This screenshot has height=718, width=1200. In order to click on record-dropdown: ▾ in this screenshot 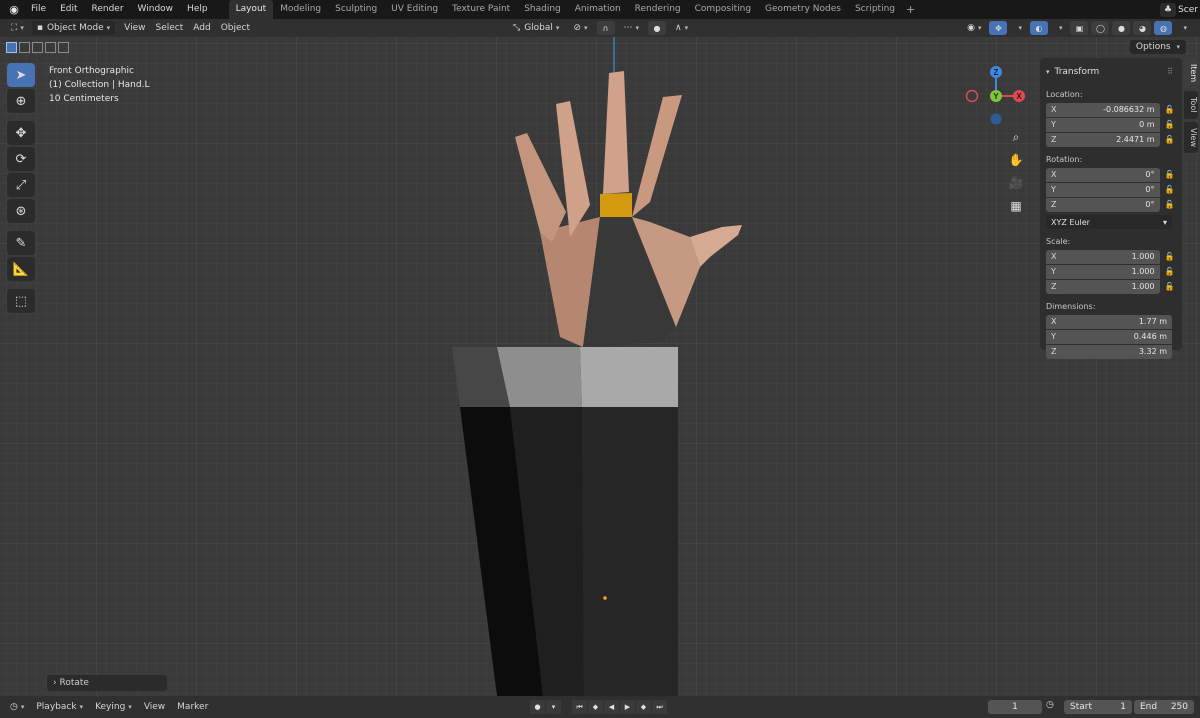, I will do `click(553, 707)`.